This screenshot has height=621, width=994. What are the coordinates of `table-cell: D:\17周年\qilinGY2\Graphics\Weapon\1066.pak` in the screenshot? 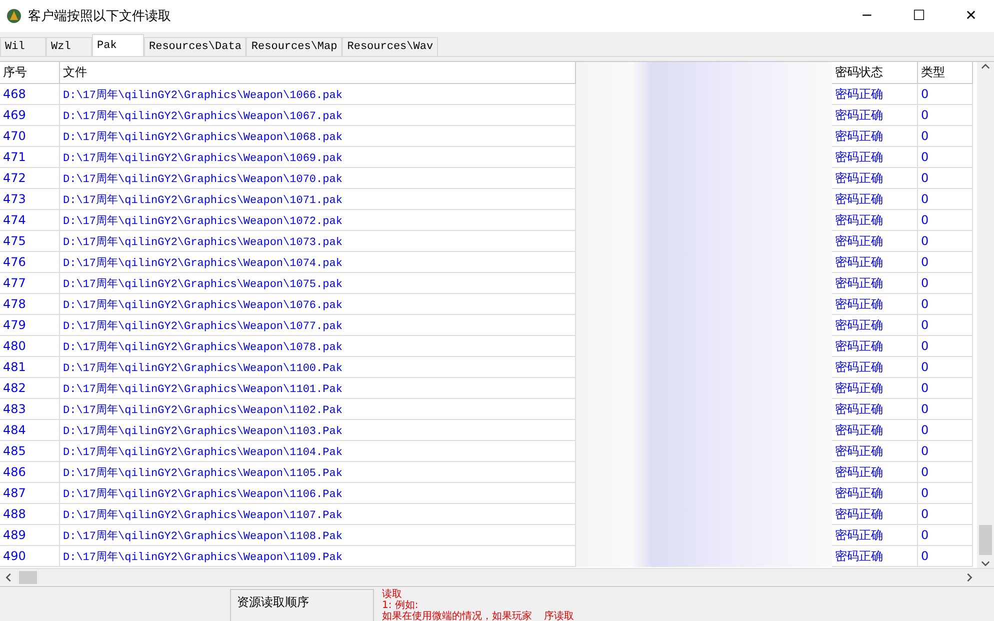 It's located at (318, 94).